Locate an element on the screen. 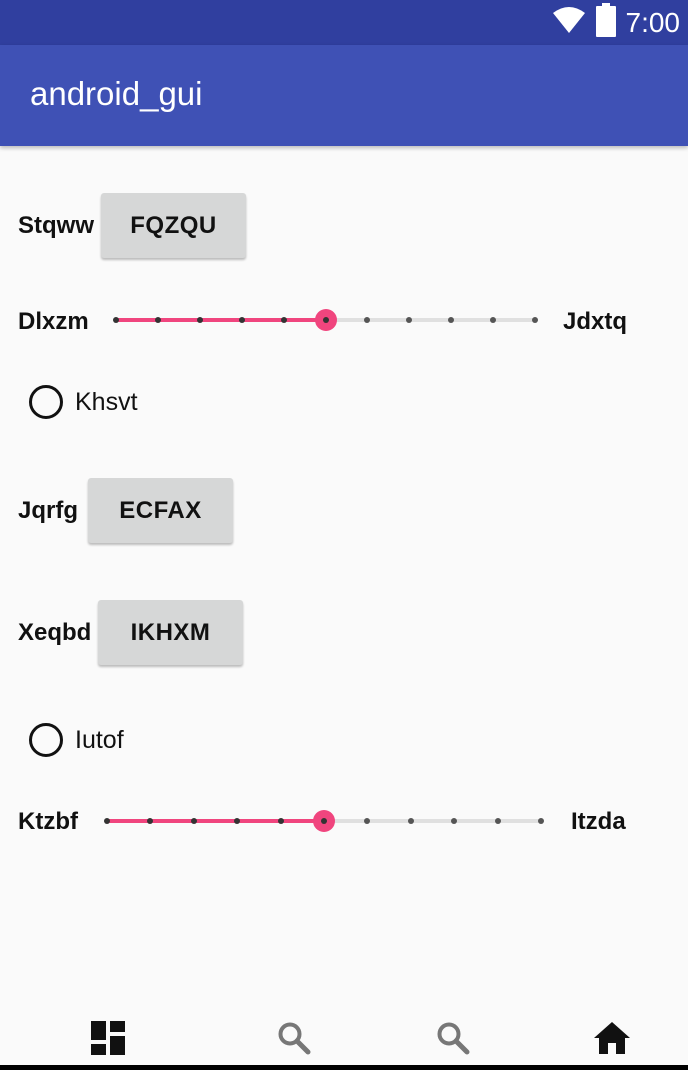 The height and width of the screenshot is (1070, 688). radio-button-iutof is located at coordinates (46, 740).